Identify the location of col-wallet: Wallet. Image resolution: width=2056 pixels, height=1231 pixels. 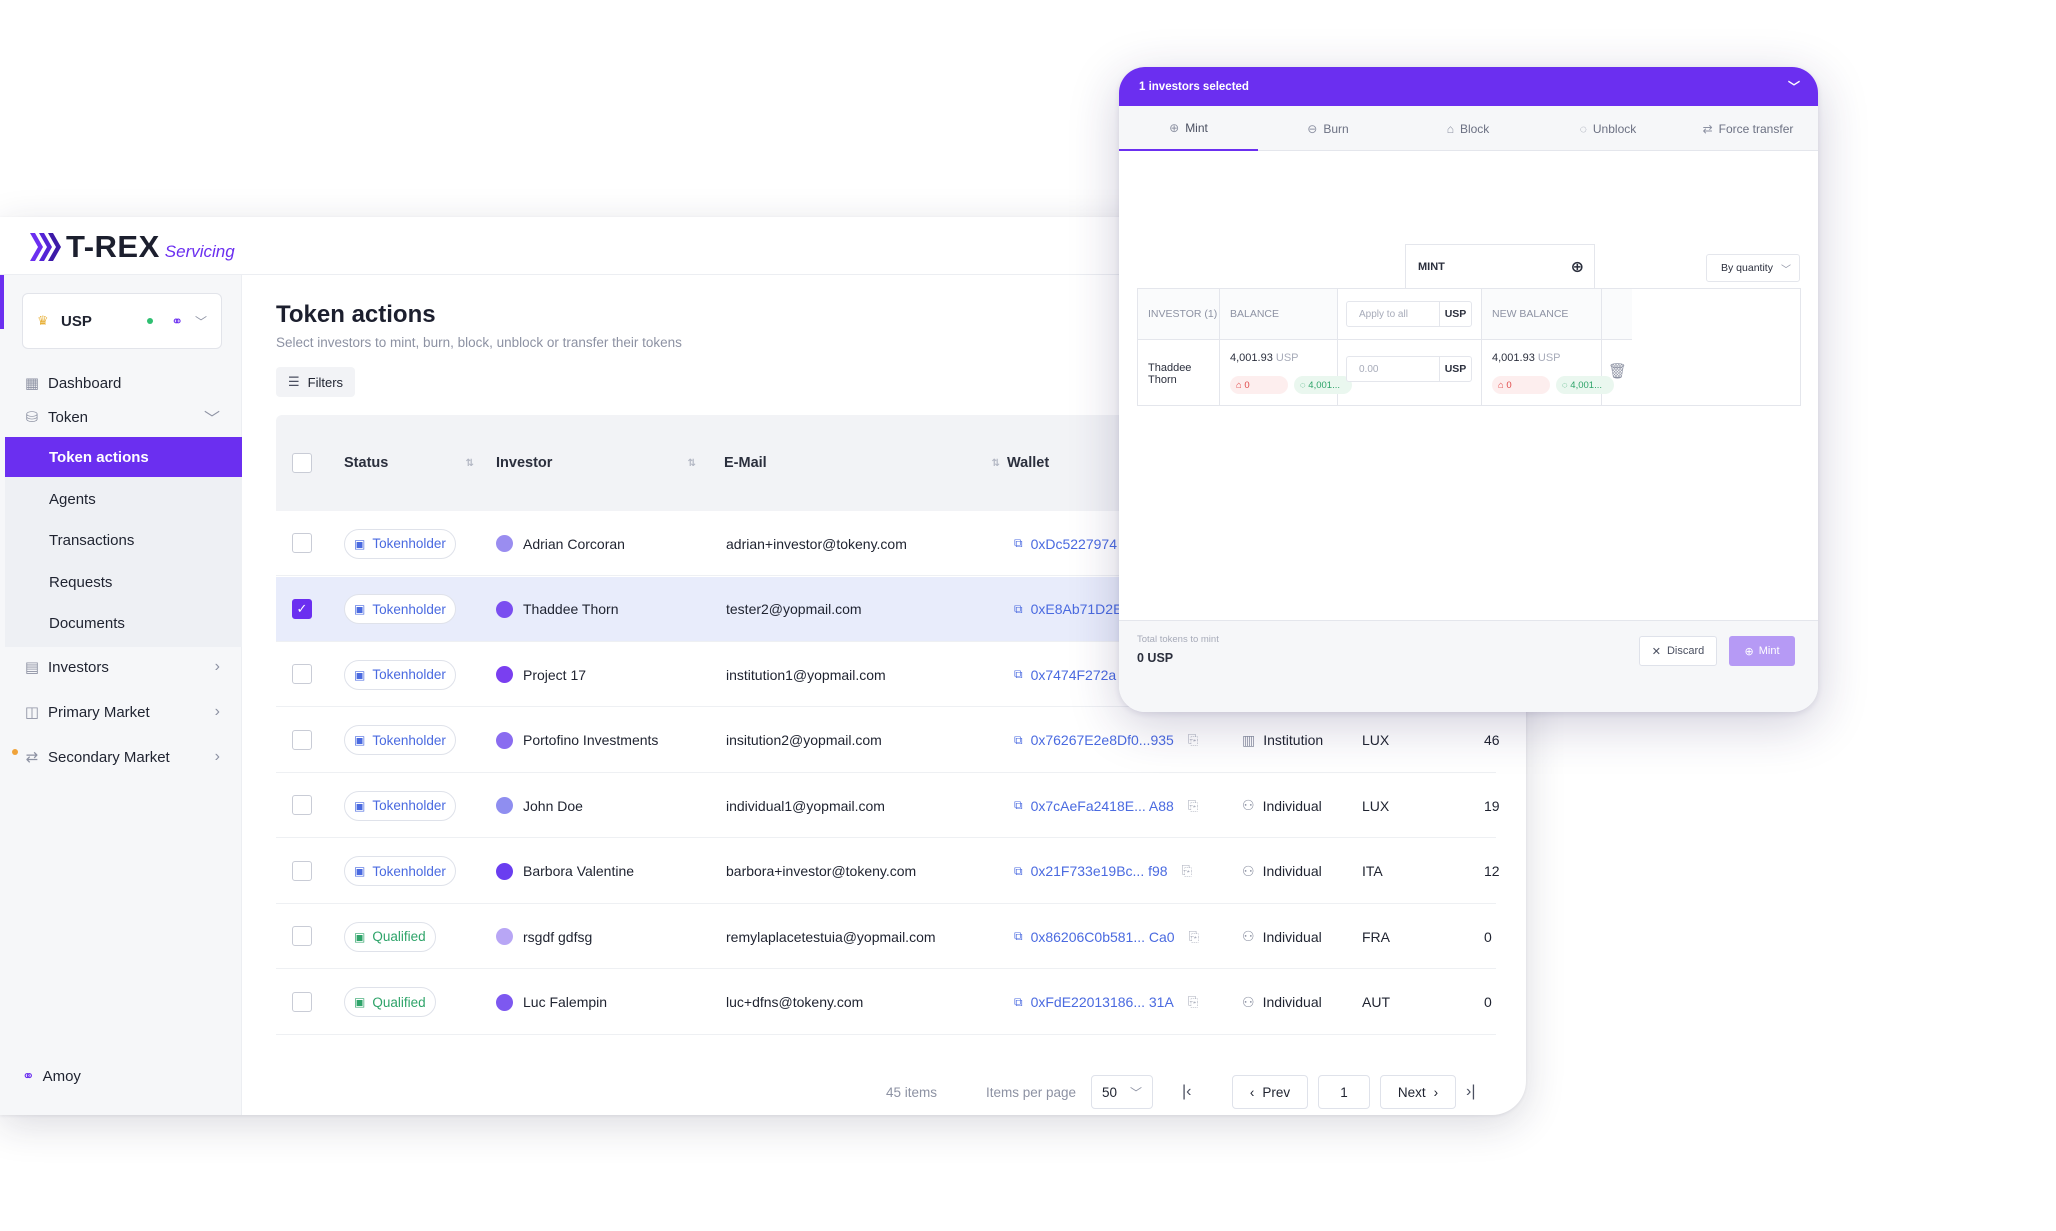
(1067, 463).